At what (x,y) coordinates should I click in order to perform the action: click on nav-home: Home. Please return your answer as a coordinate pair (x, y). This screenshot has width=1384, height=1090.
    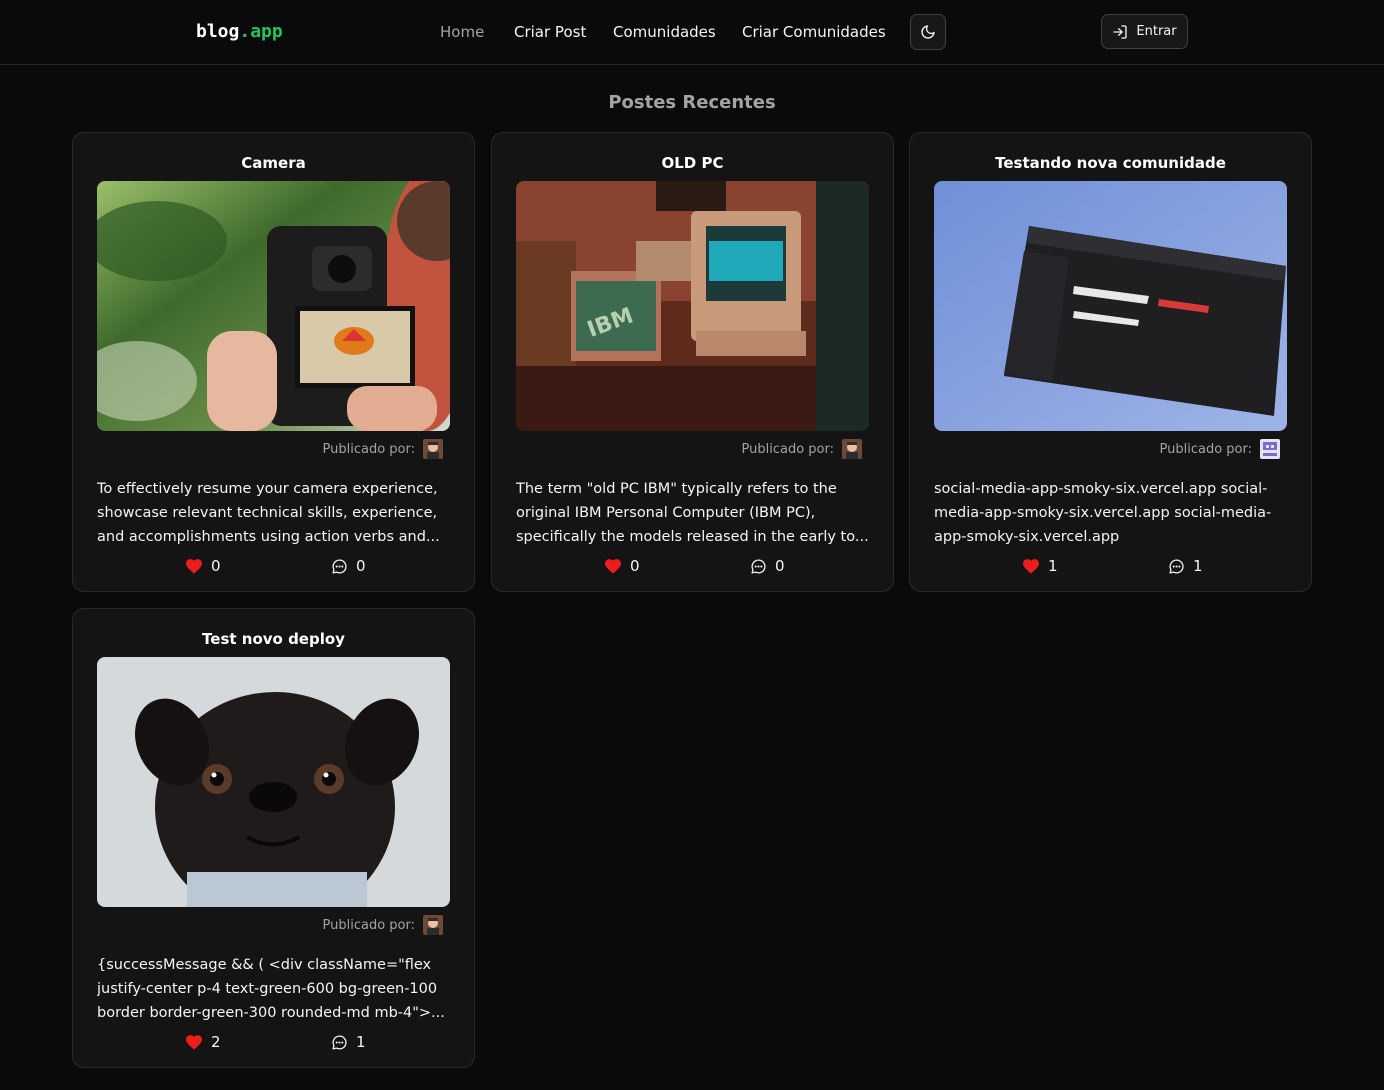
    Looking at the image, I should click on (462, 32).